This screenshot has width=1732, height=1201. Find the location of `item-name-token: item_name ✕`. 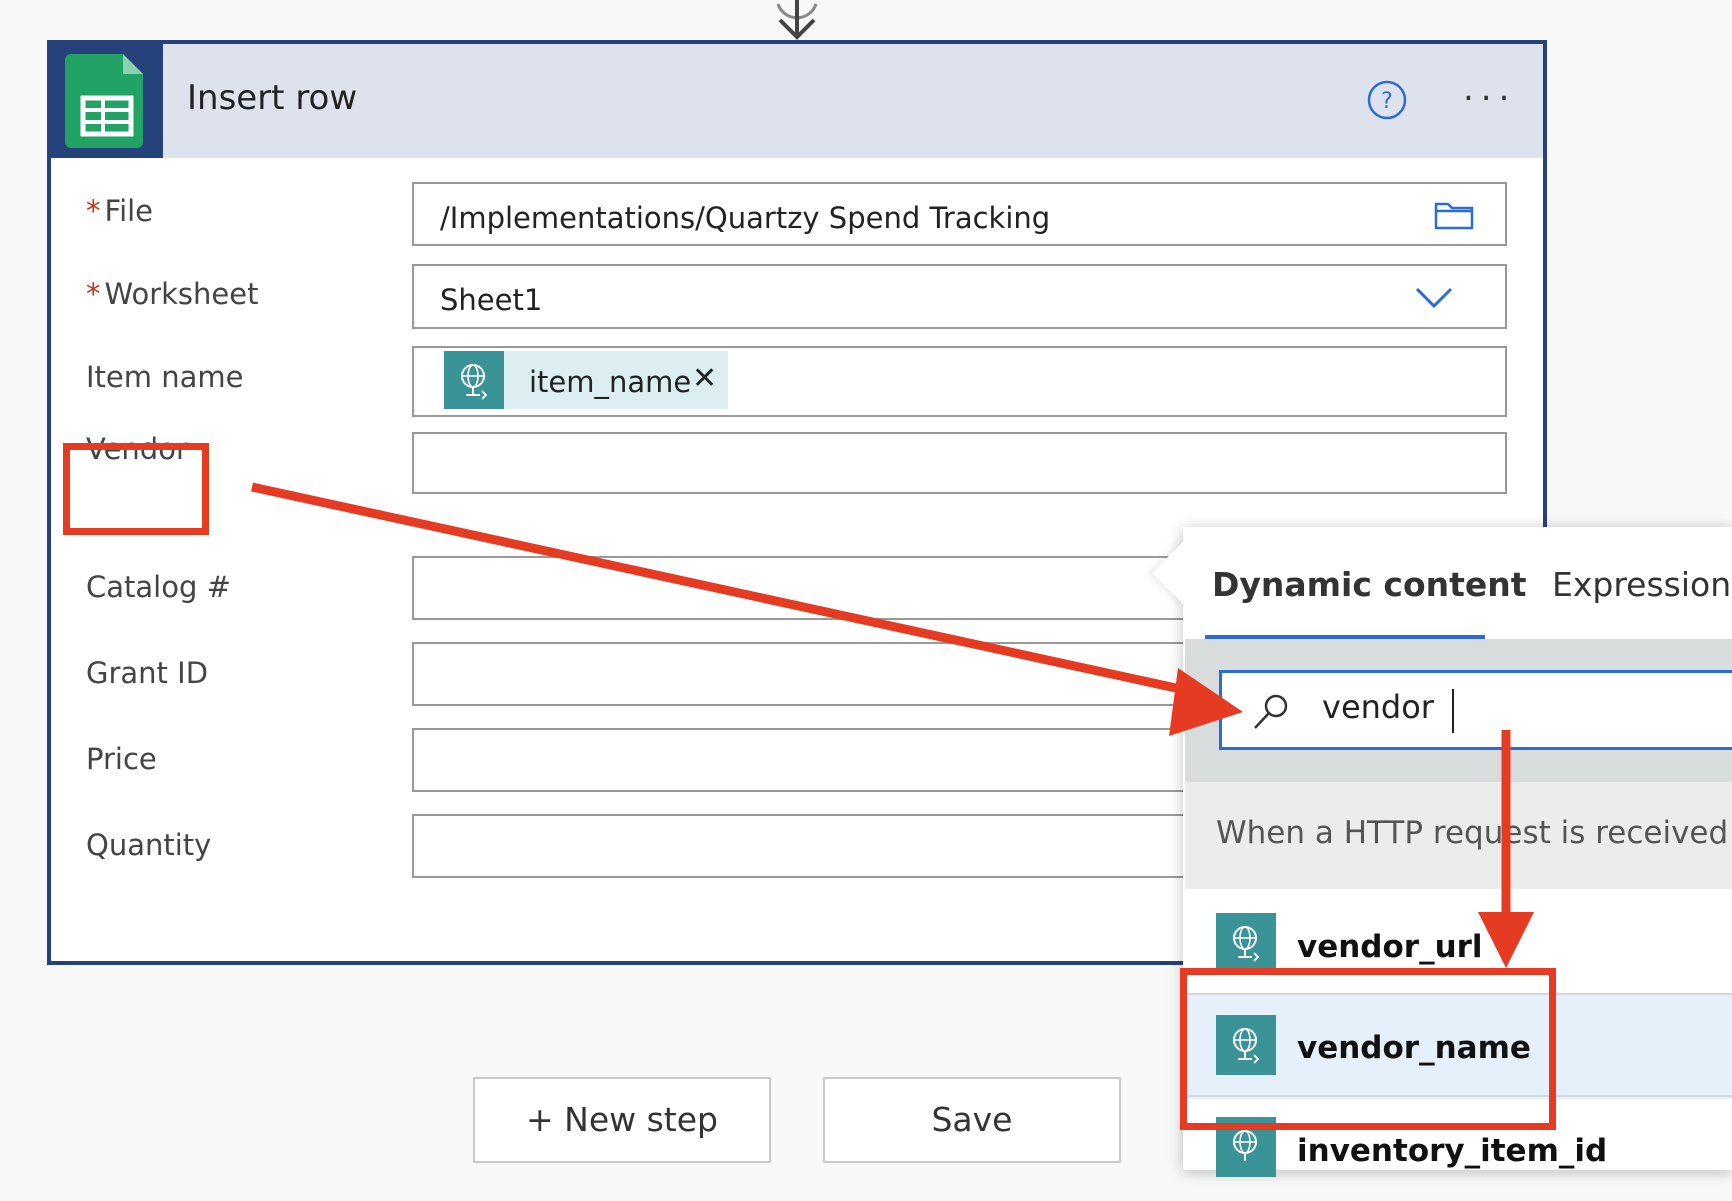

item-name-token: item_name ✕ is located at coordinates (586, 380).